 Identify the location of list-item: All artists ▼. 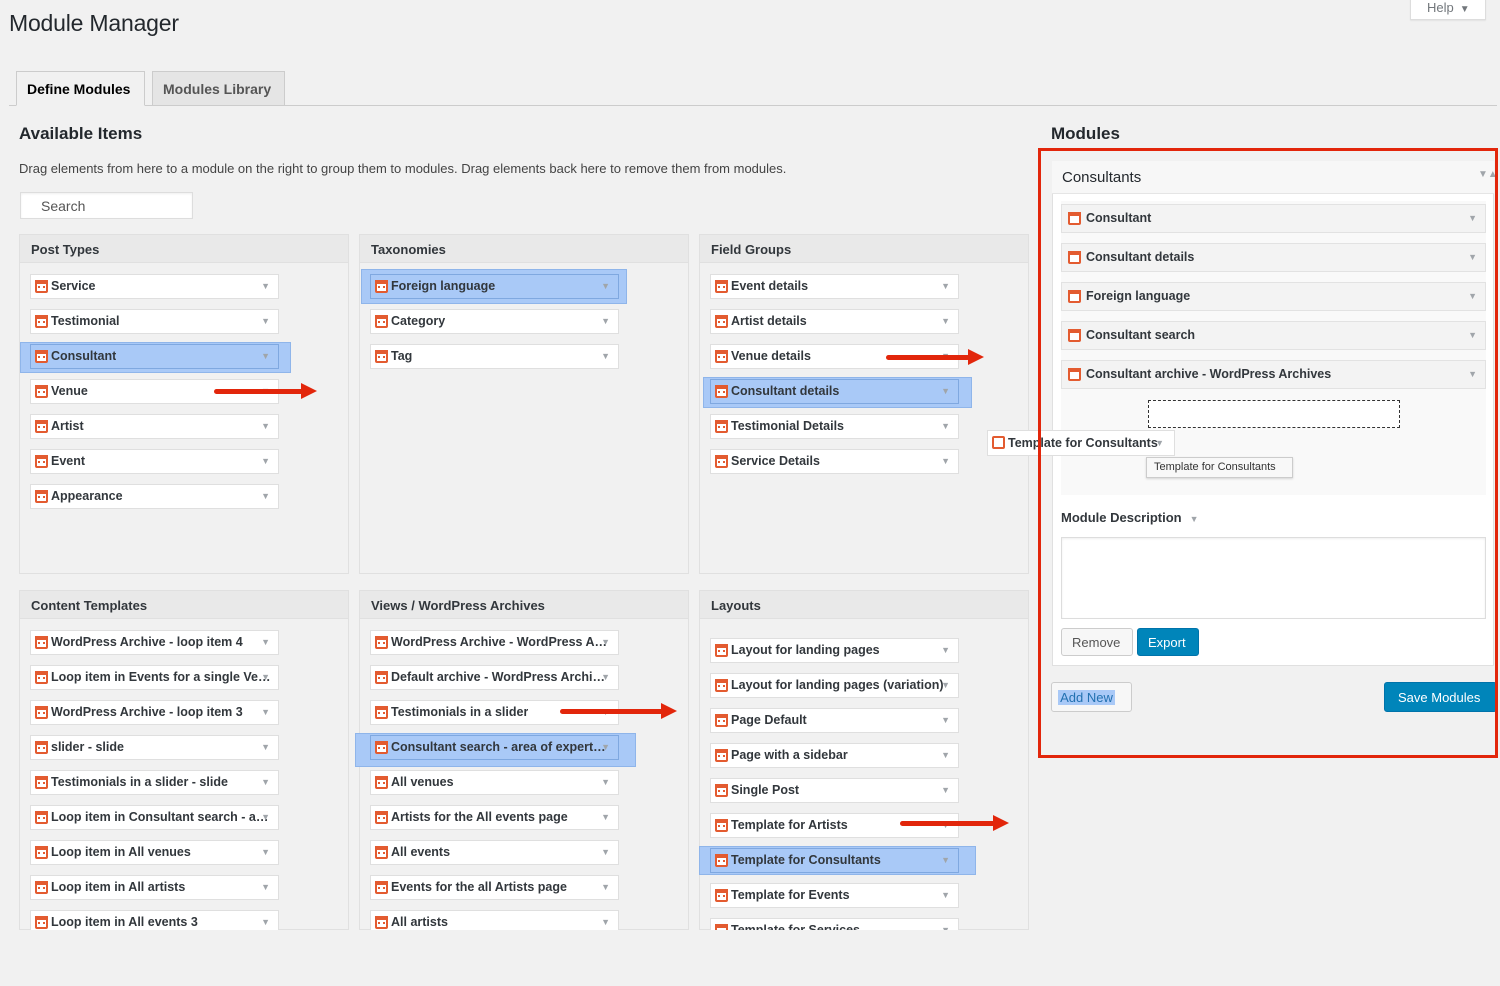
(494, 920).